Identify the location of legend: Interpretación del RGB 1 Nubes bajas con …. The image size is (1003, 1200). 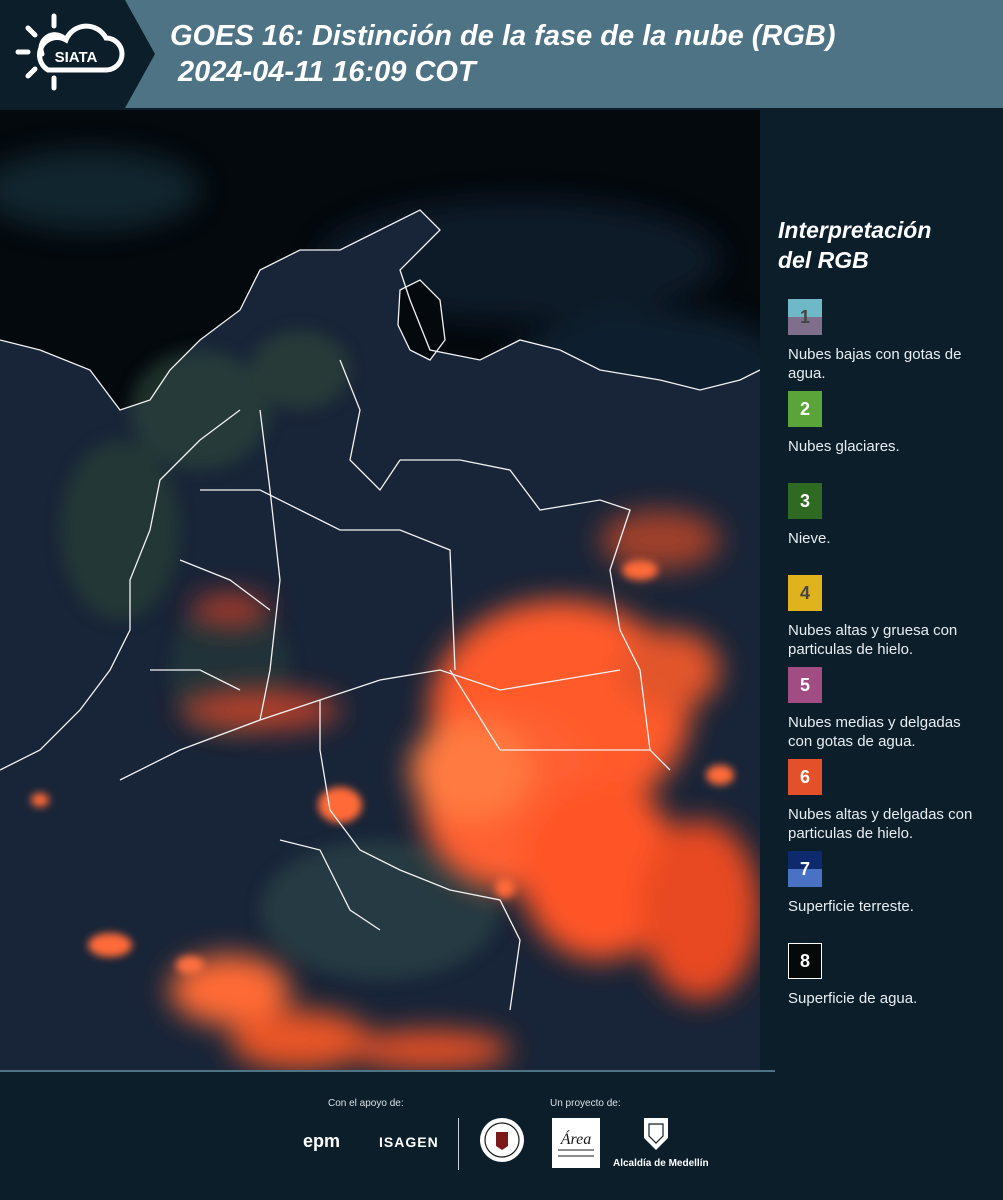
(885, 625).